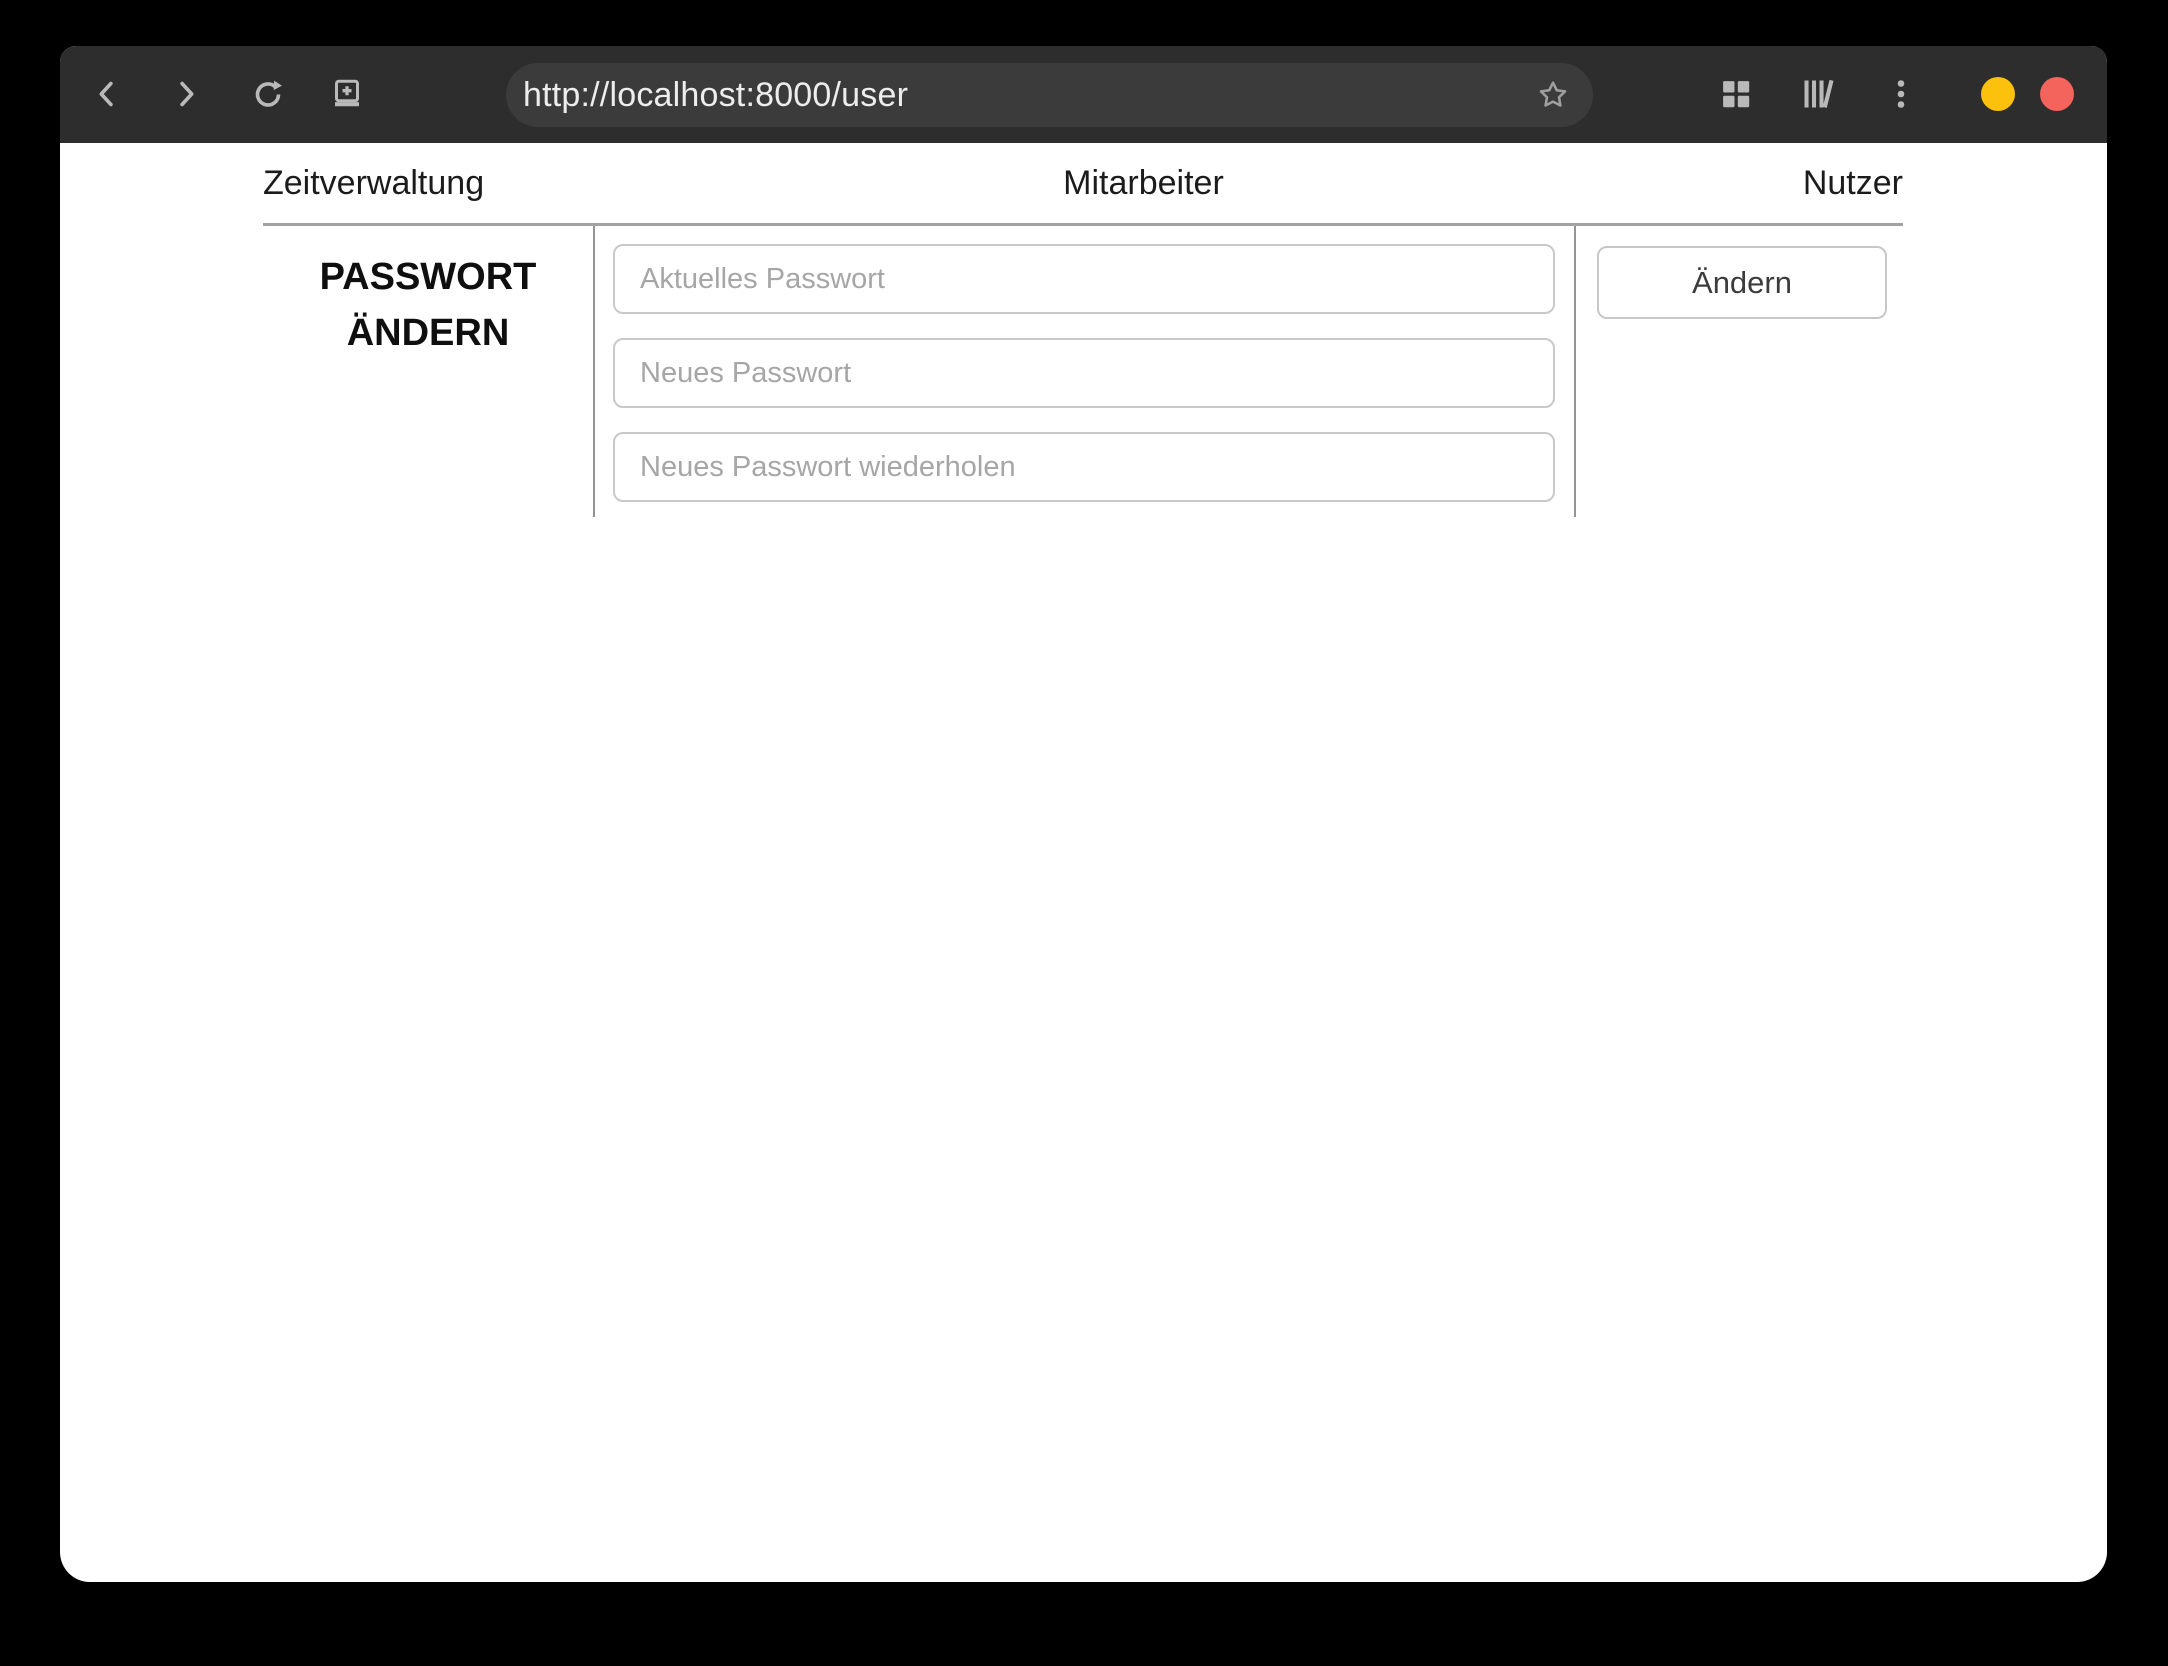 The width and height of the screenshot is (2168, 1666). Describe the element at coordinates (1853, 183) in the screenshot. I see `nav-item-nutzer: Nutzer` at that location.